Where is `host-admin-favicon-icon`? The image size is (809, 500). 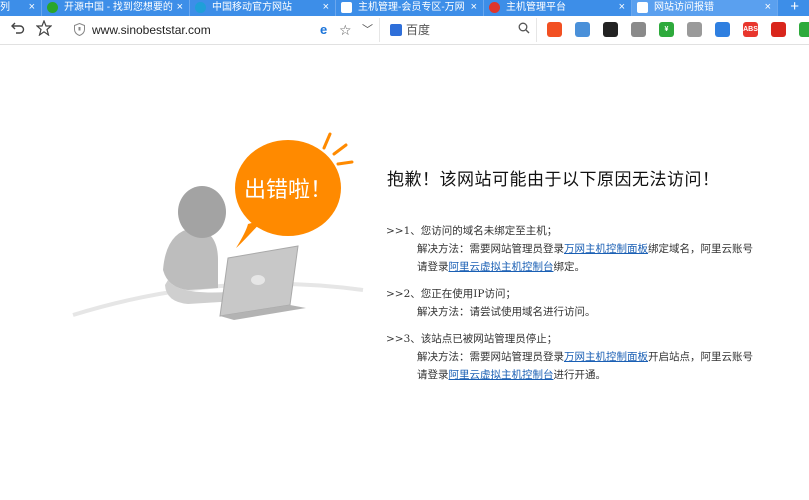
host-admin-favicon-icon is located at coordinates (494, 7).